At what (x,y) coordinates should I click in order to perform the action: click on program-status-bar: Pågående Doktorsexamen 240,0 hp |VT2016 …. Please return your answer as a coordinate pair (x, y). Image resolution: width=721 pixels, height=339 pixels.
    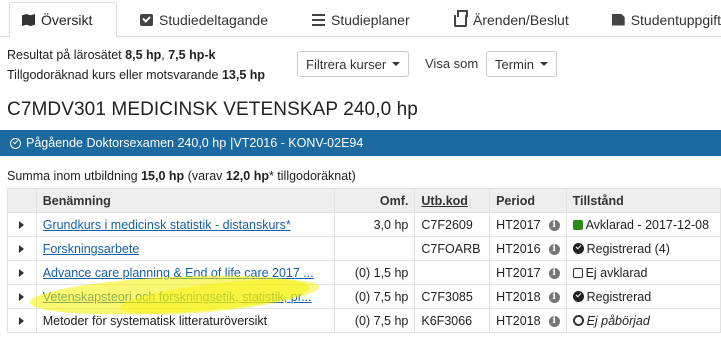
    Looking at the image, I should click on (360, 143).